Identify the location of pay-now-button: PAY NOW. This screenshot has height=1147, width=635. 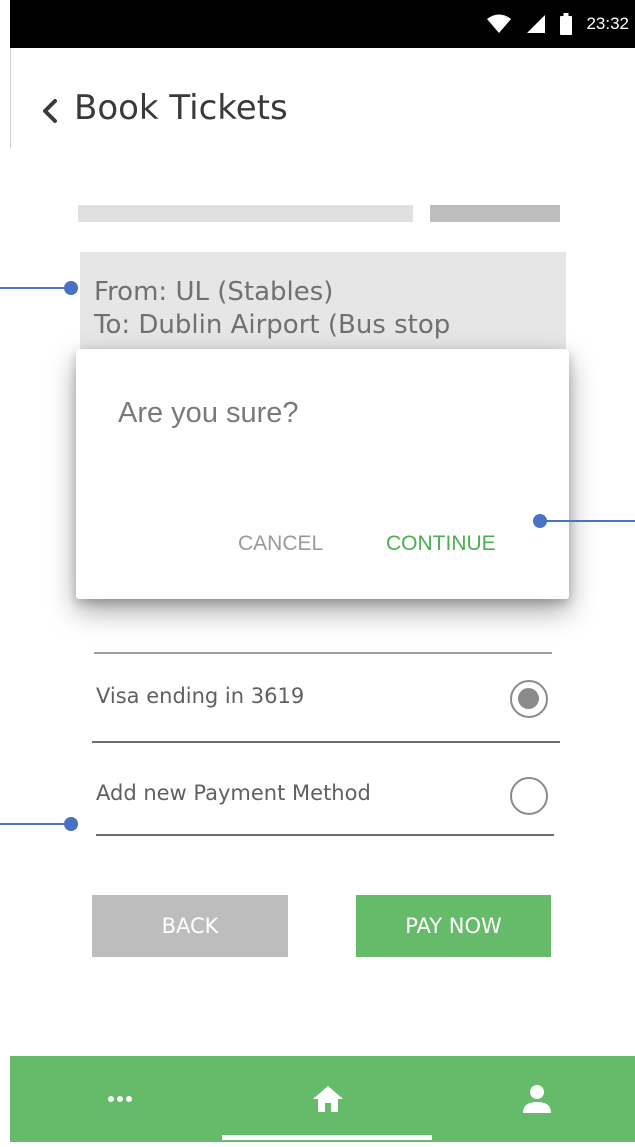
(453, 926).